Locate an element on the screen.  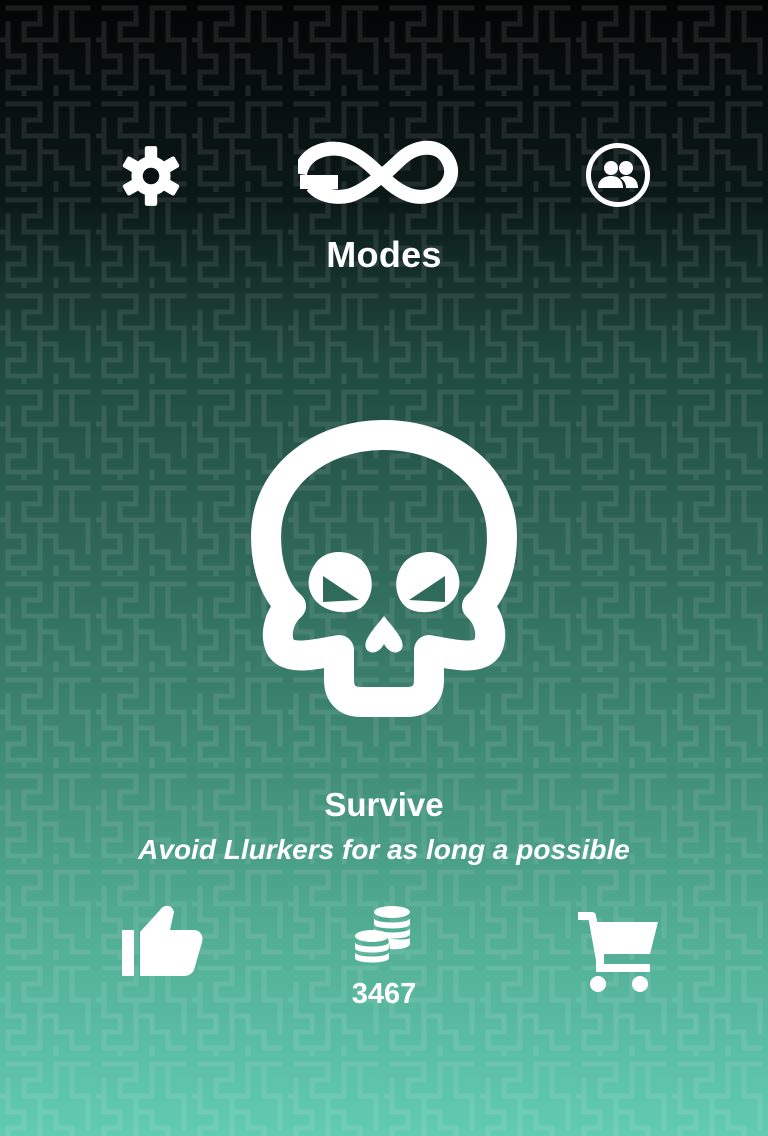
mode-skull-button is located at coordinates (384, 569).